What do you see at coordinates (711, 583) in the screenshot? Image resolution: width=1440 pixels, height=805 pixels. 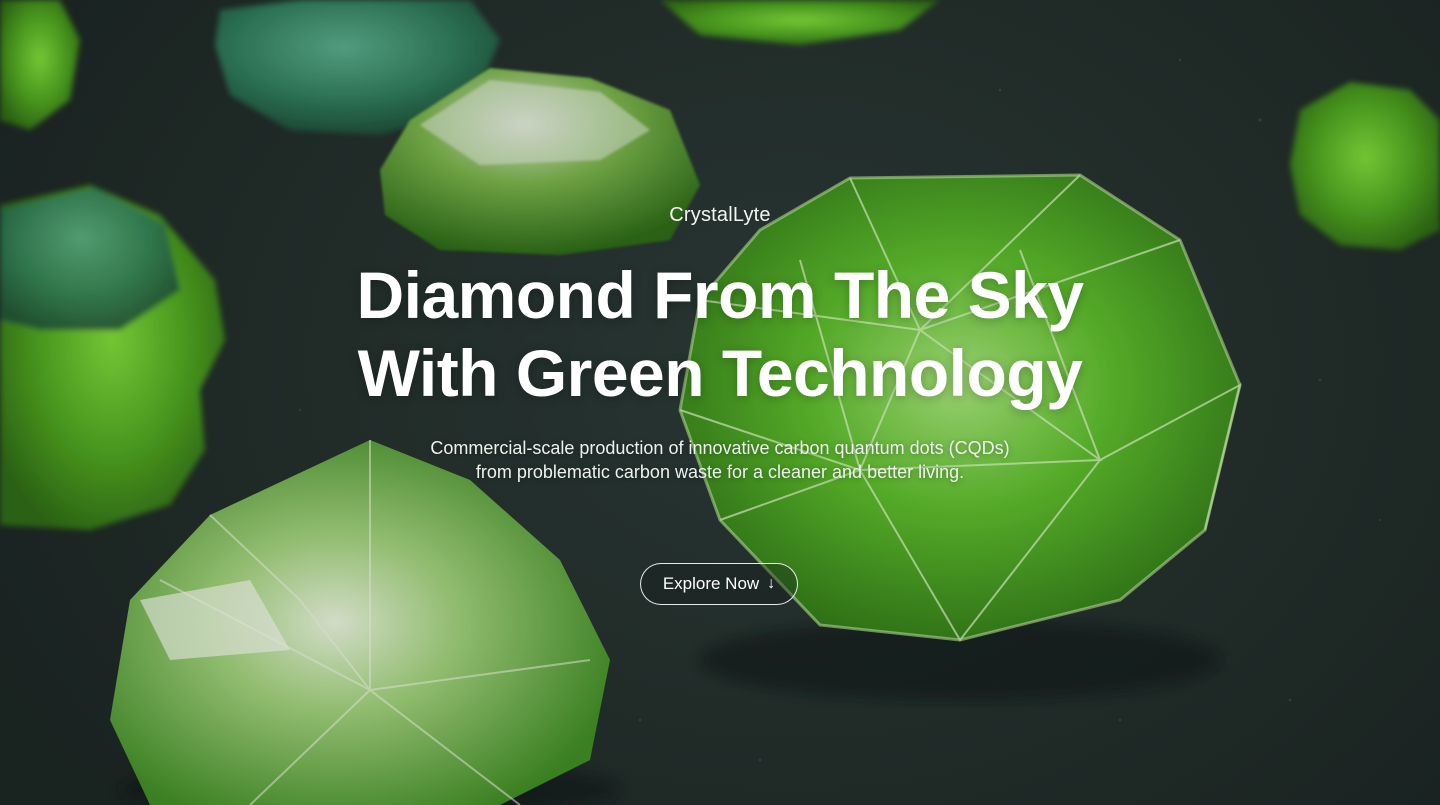 I see `explore-now-label: Explore Now` at bounding box center [711, 583].